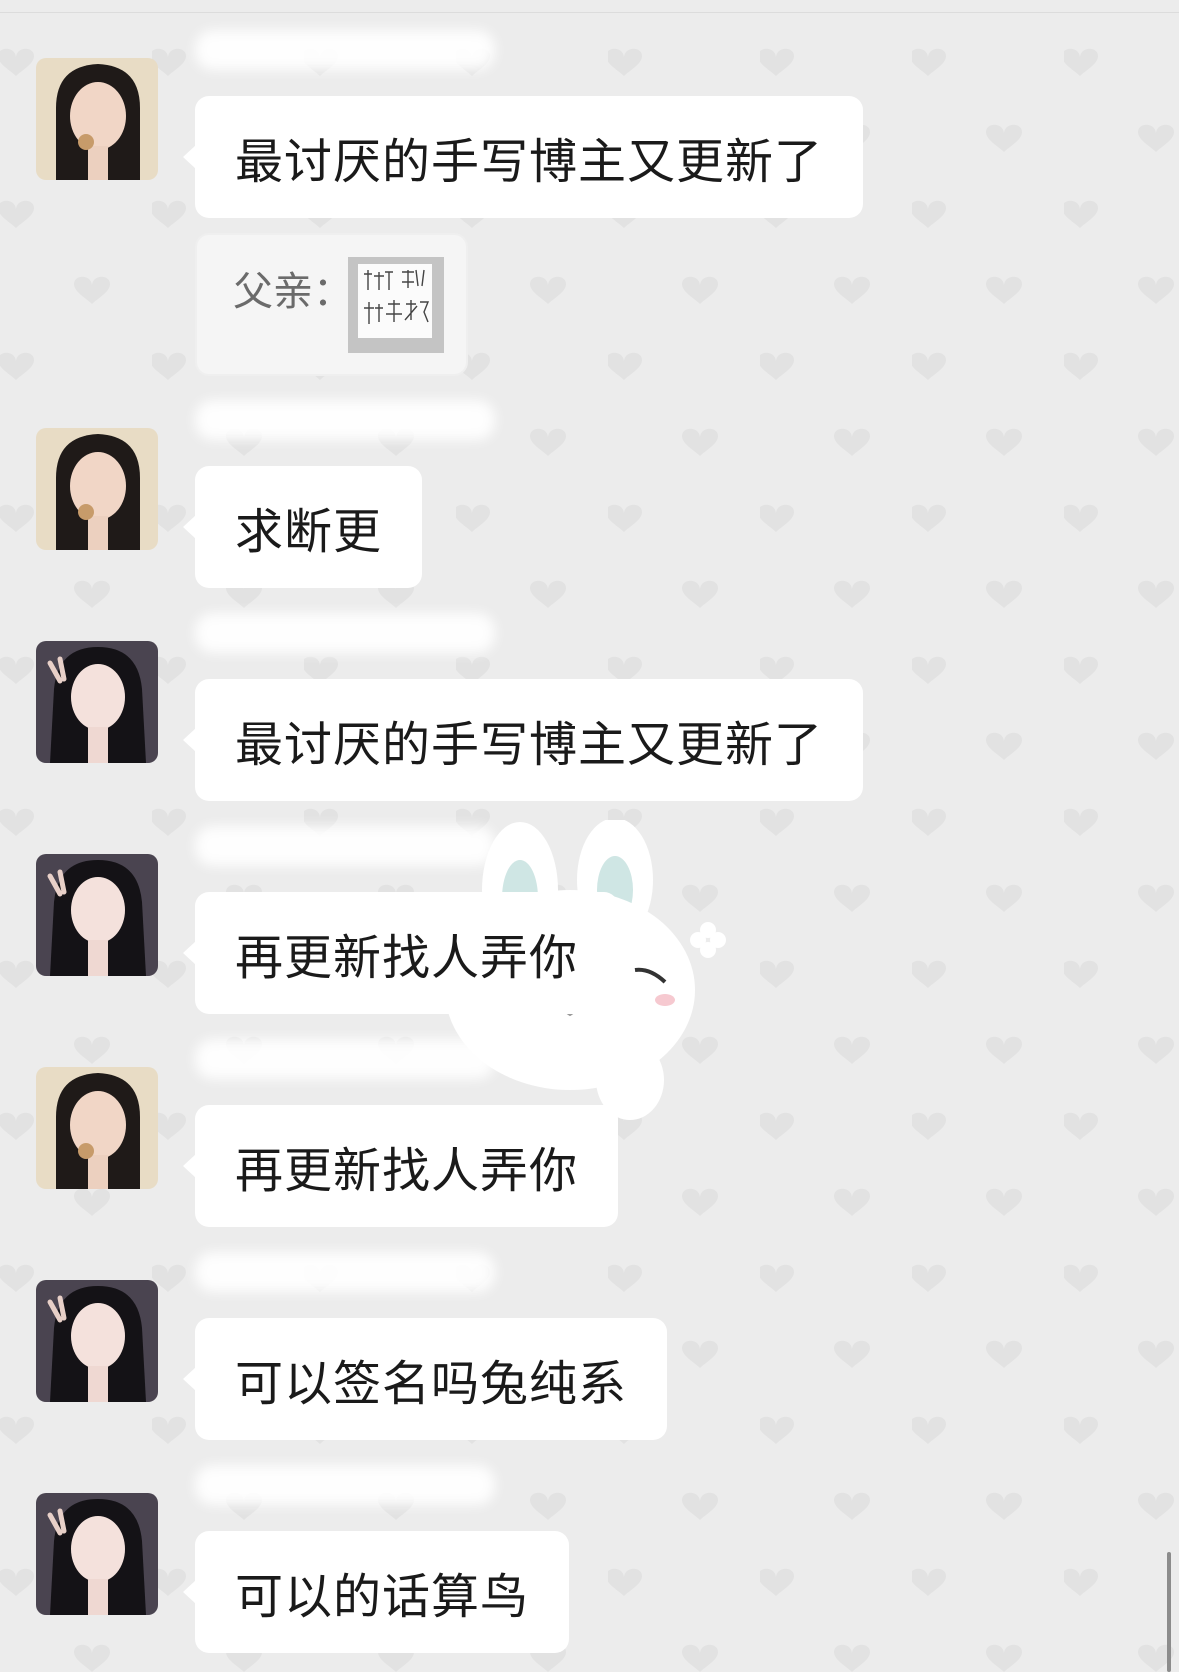  What do you see at coordinates (376, 1592) in the screenshot?
I see `message-bubble: 可以的话算鸟` at bounding box center [376, 1592].